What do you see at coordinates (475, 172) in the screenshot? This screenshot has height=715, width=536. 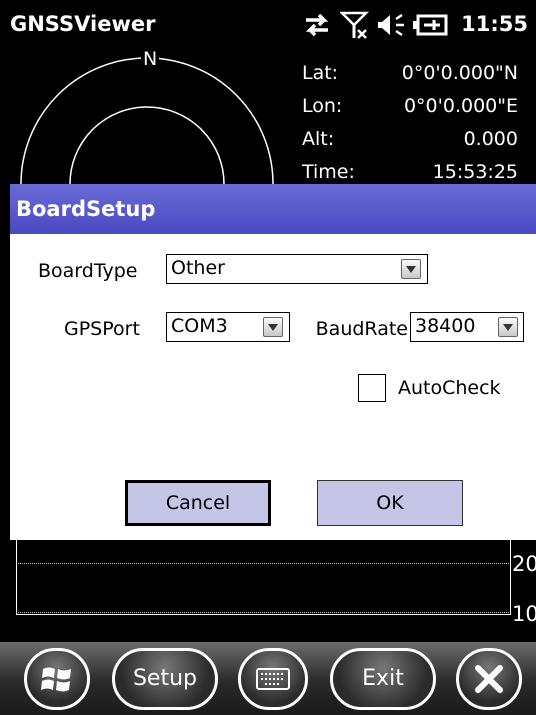 I see `time-value: 15:53:25` at bounding box center [475, 172].